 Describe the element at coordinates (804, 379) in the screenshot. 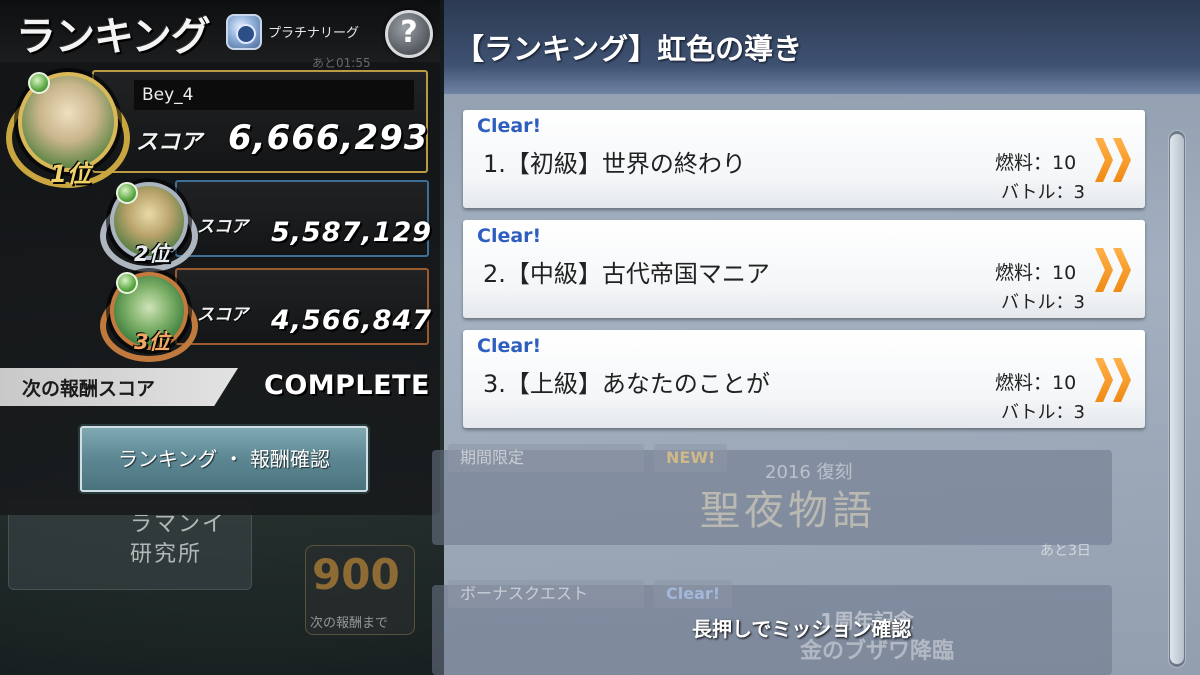

I see `quest-item-3: Clear! 3.【上級】あなたのことが 燃料：10 バトル：3` at that location.